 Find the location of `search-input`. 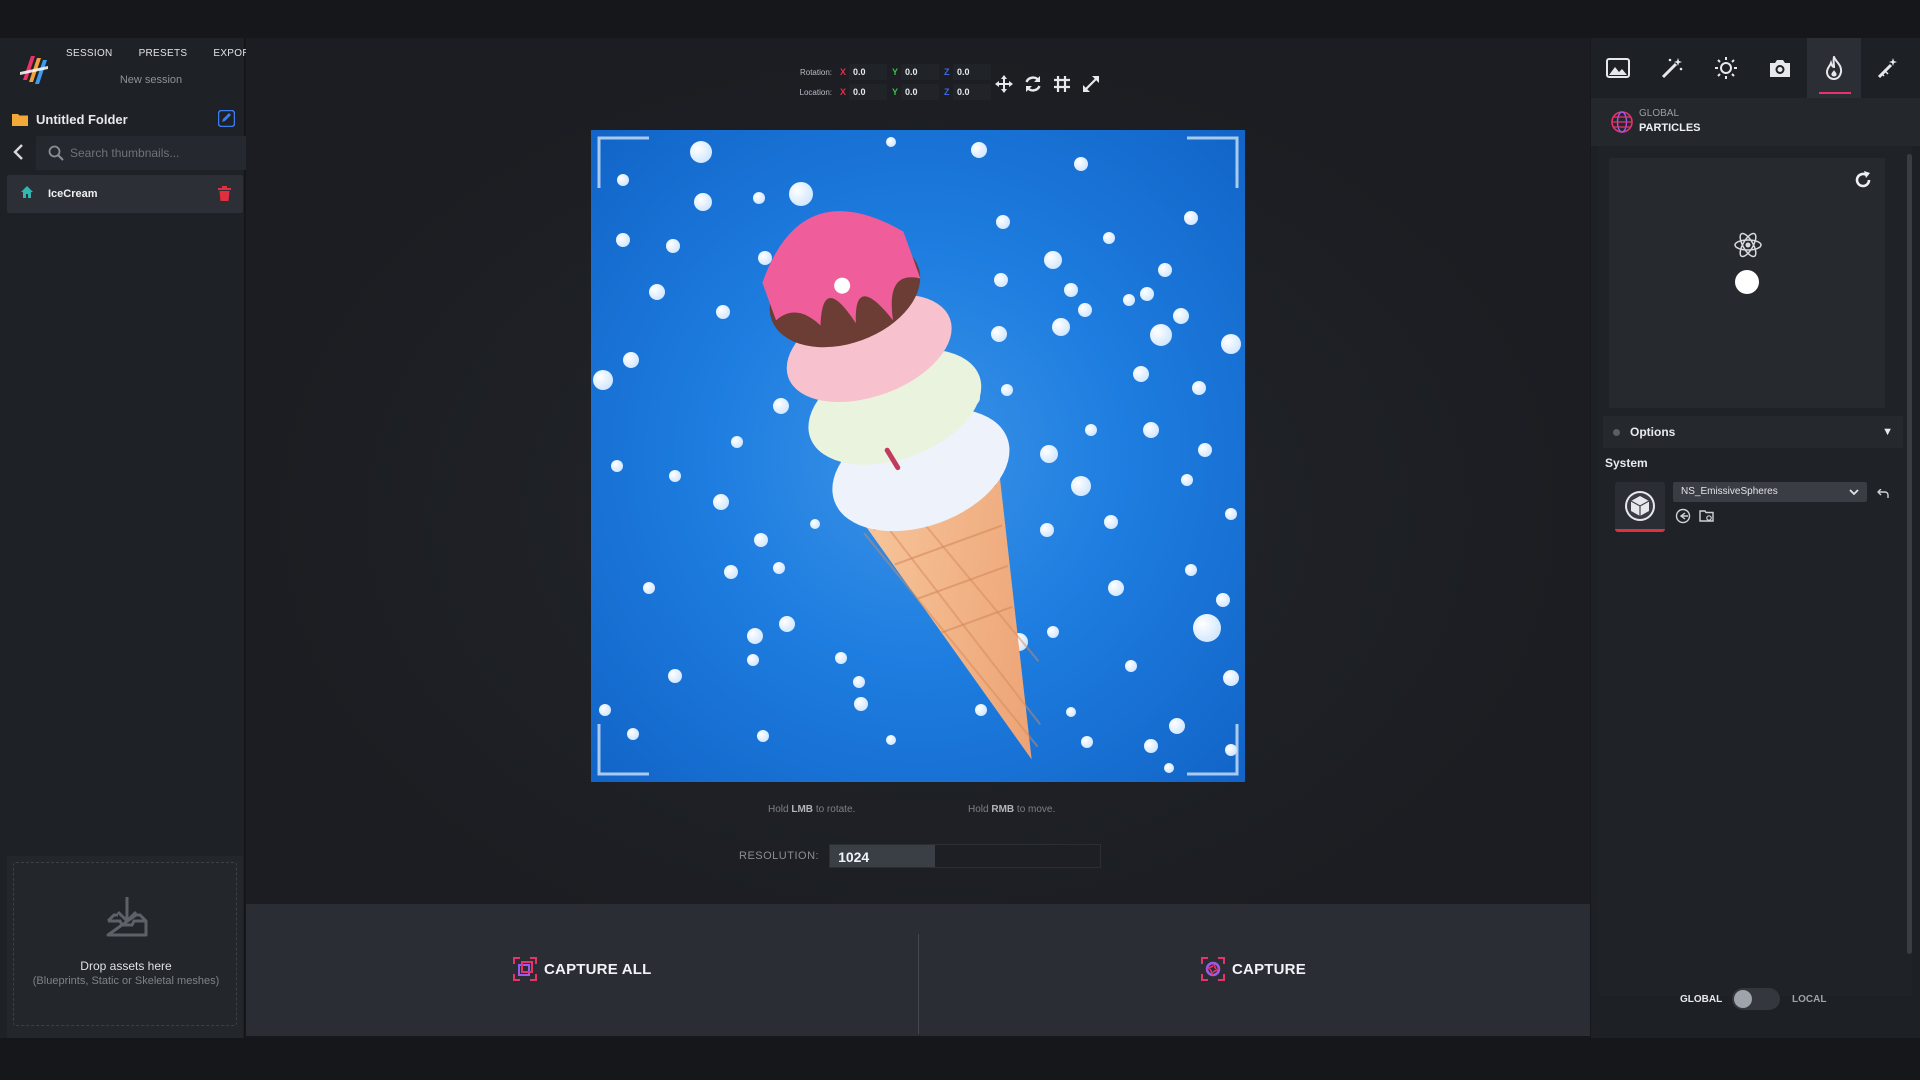

search-input is located at coordinates (155, 153).